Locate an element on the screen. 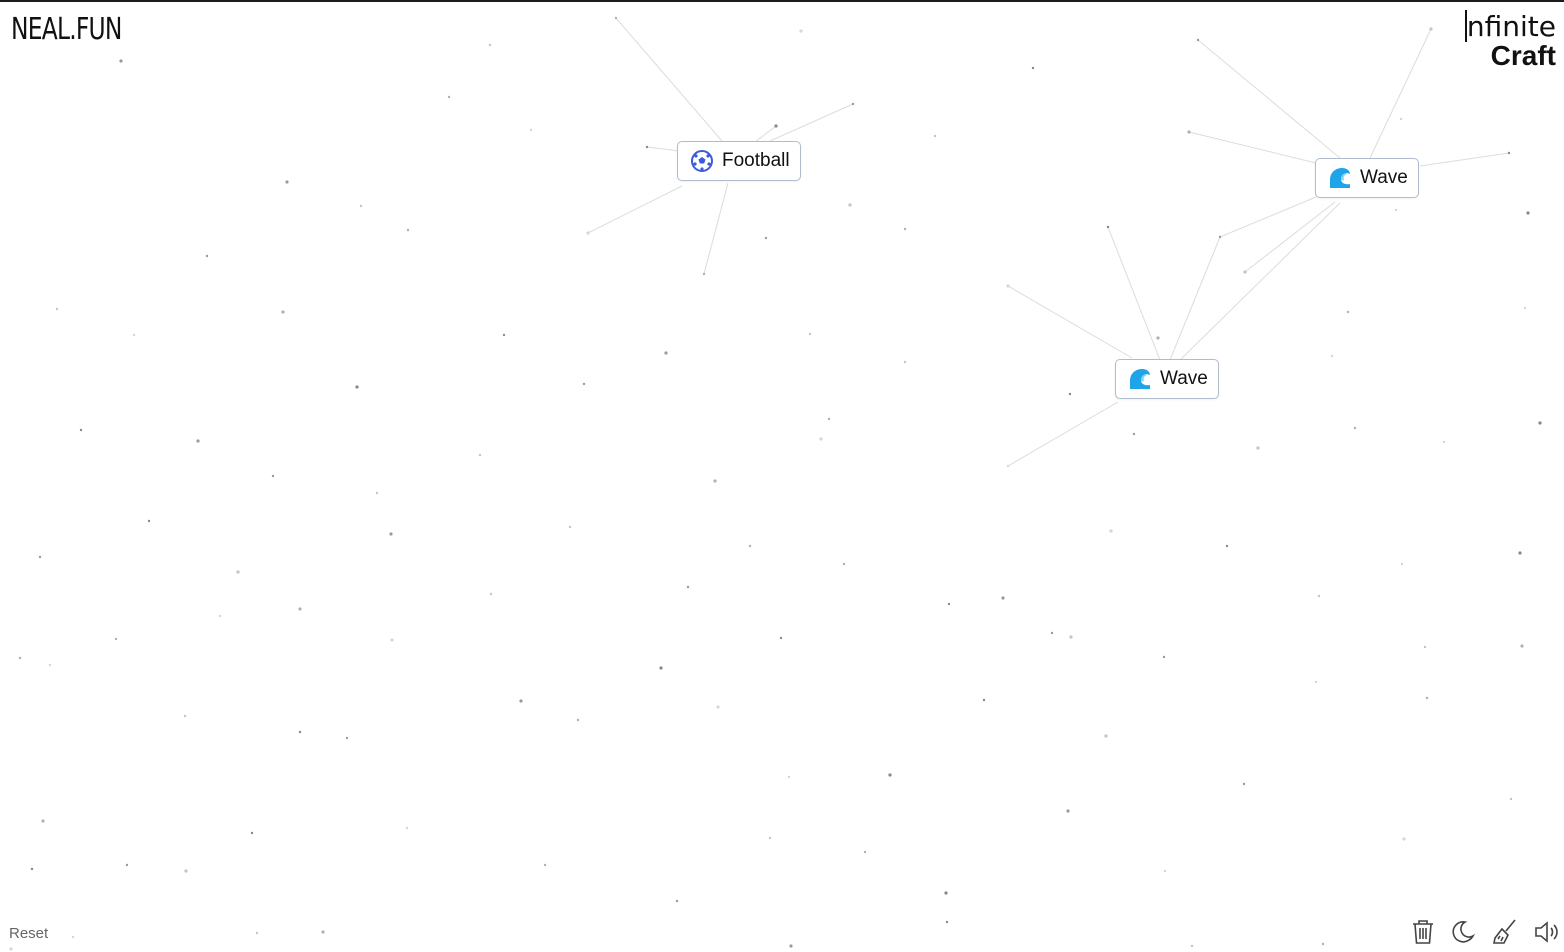  reset-button: Reset is located at coordinates (28, 933).